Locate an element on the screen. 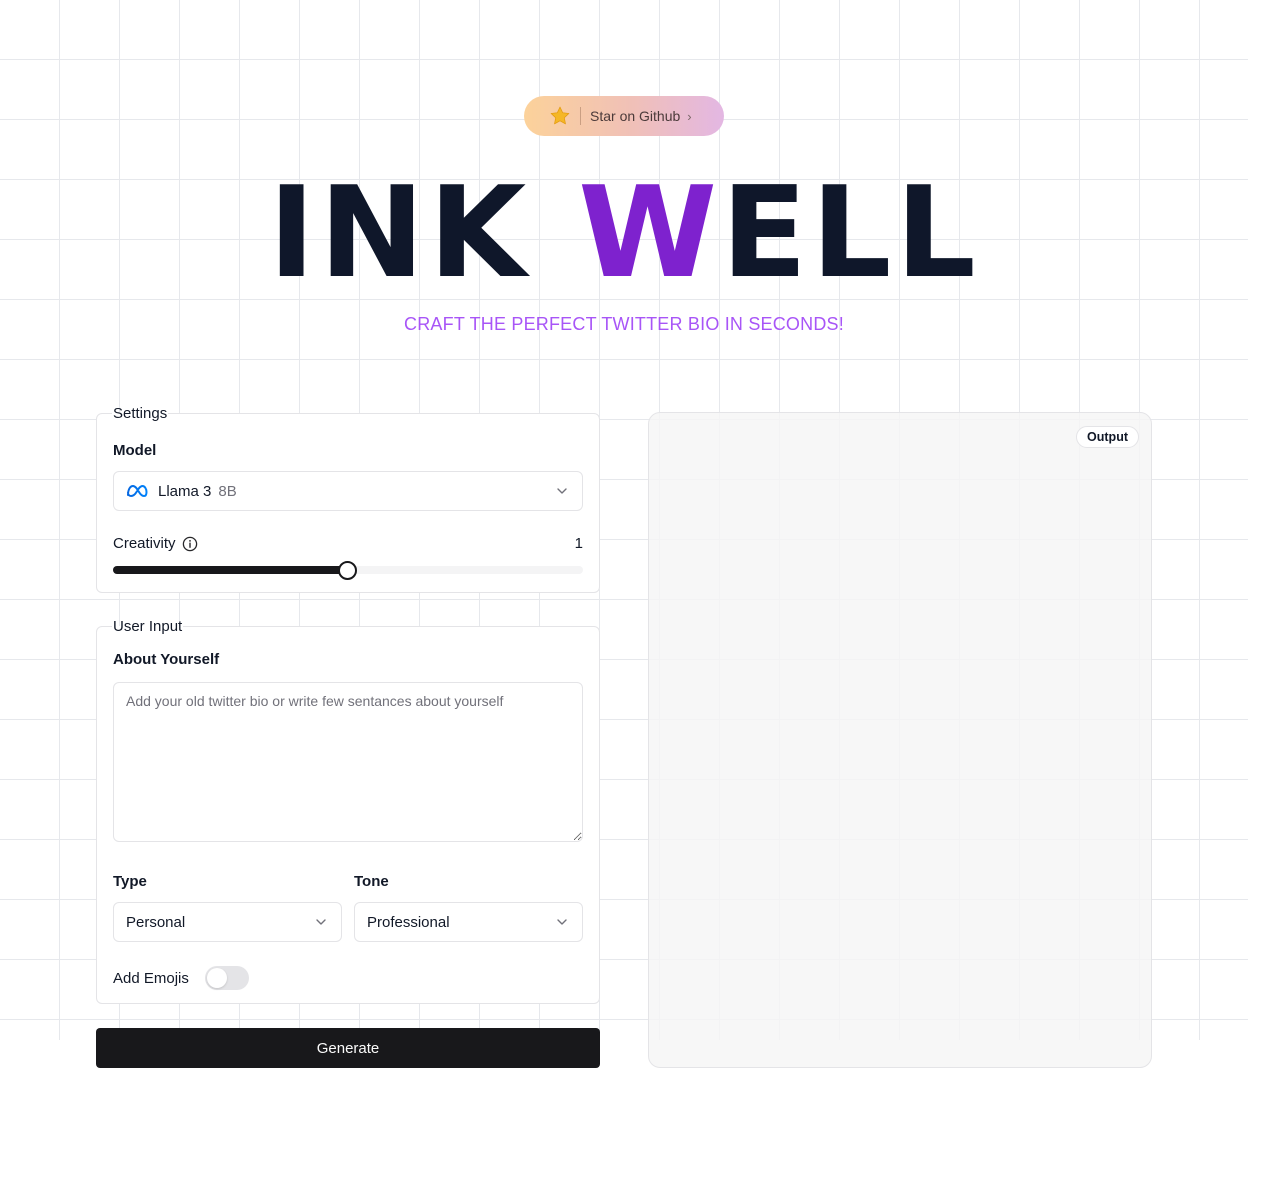  slider-thumb is located at coordinates (347, 570).